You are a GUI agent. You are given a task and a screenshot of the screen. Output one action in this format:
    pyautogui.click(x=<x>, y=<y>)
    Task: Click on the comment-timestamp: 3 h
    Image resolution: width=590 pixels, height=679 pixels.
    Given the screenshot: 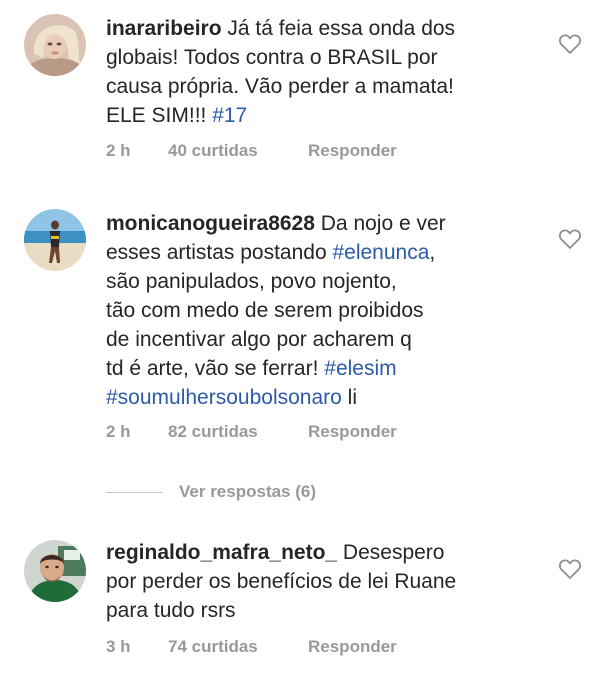 What is the action you would take?
    pyautogui.click(x=118, y=646)
    